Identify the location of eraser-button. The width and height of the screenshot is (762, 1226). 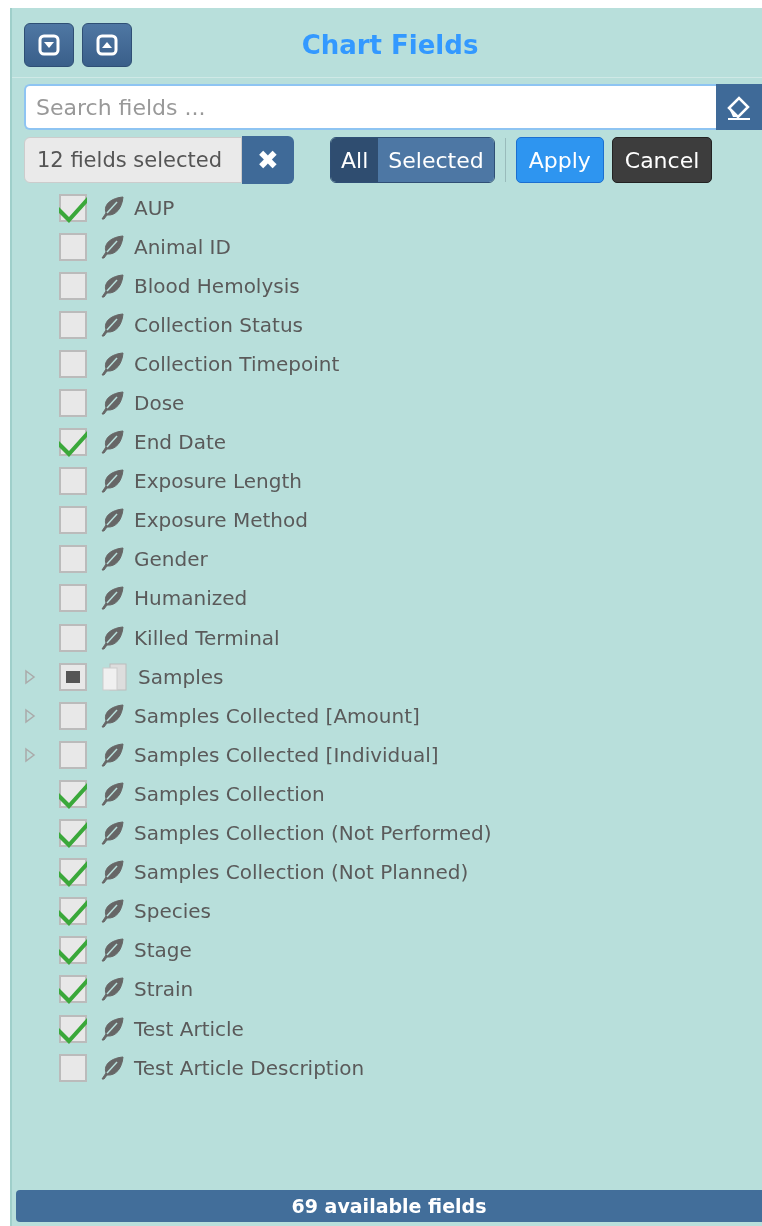
(739, 107).